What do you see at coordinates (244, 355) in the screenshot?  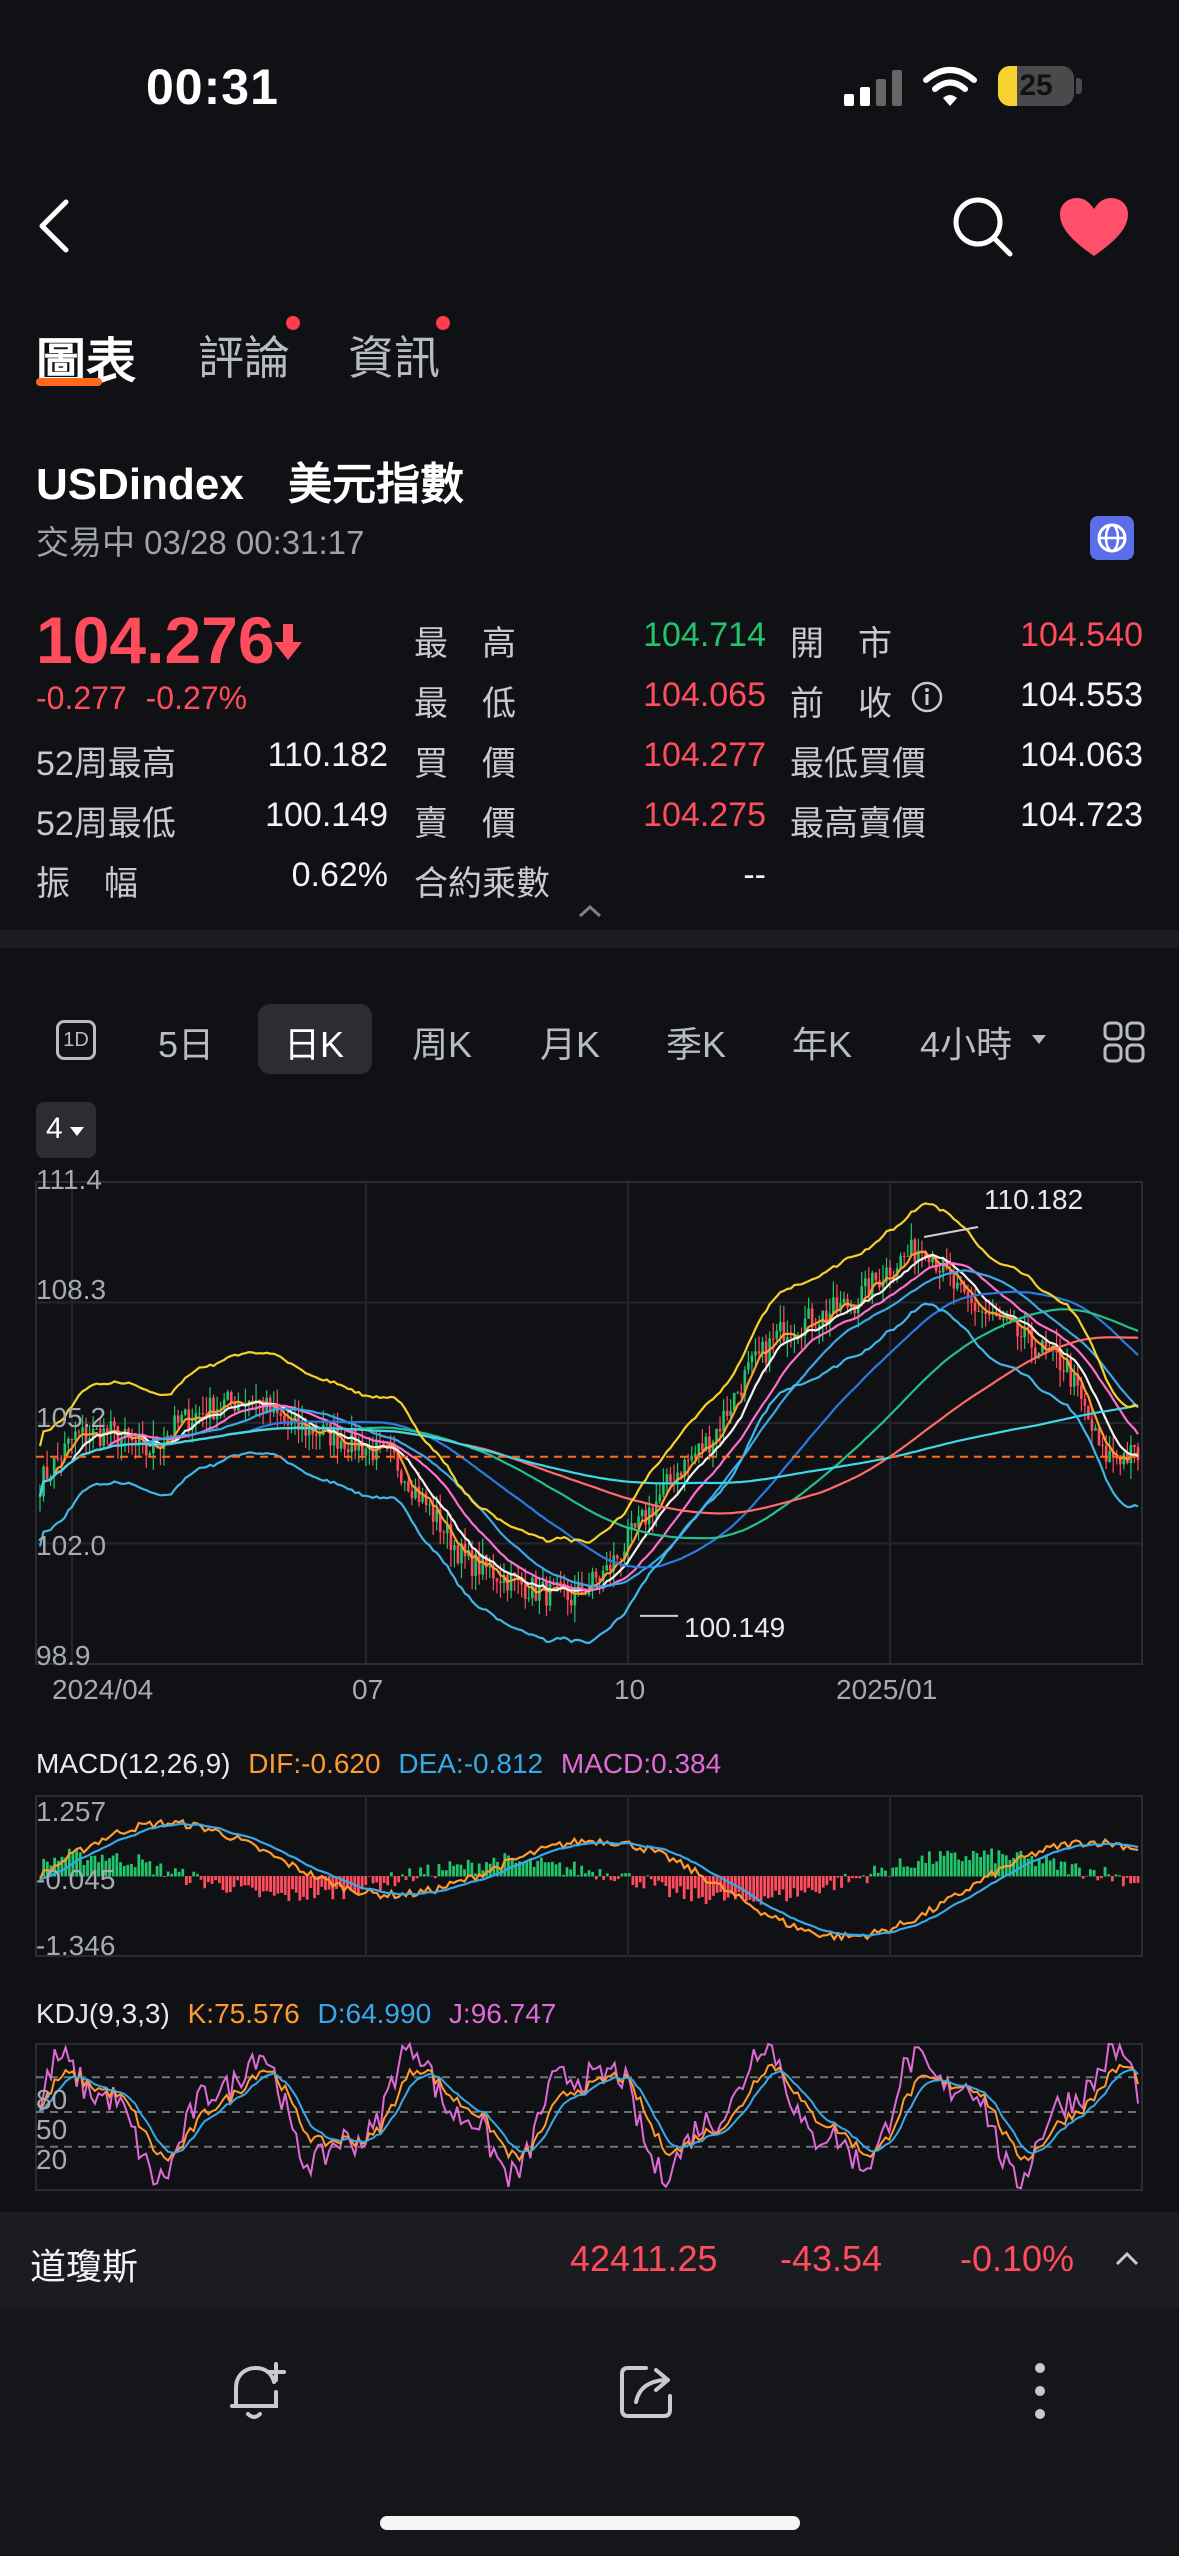 I see `tab-comments: 評論` at bounding box center [244, 355].